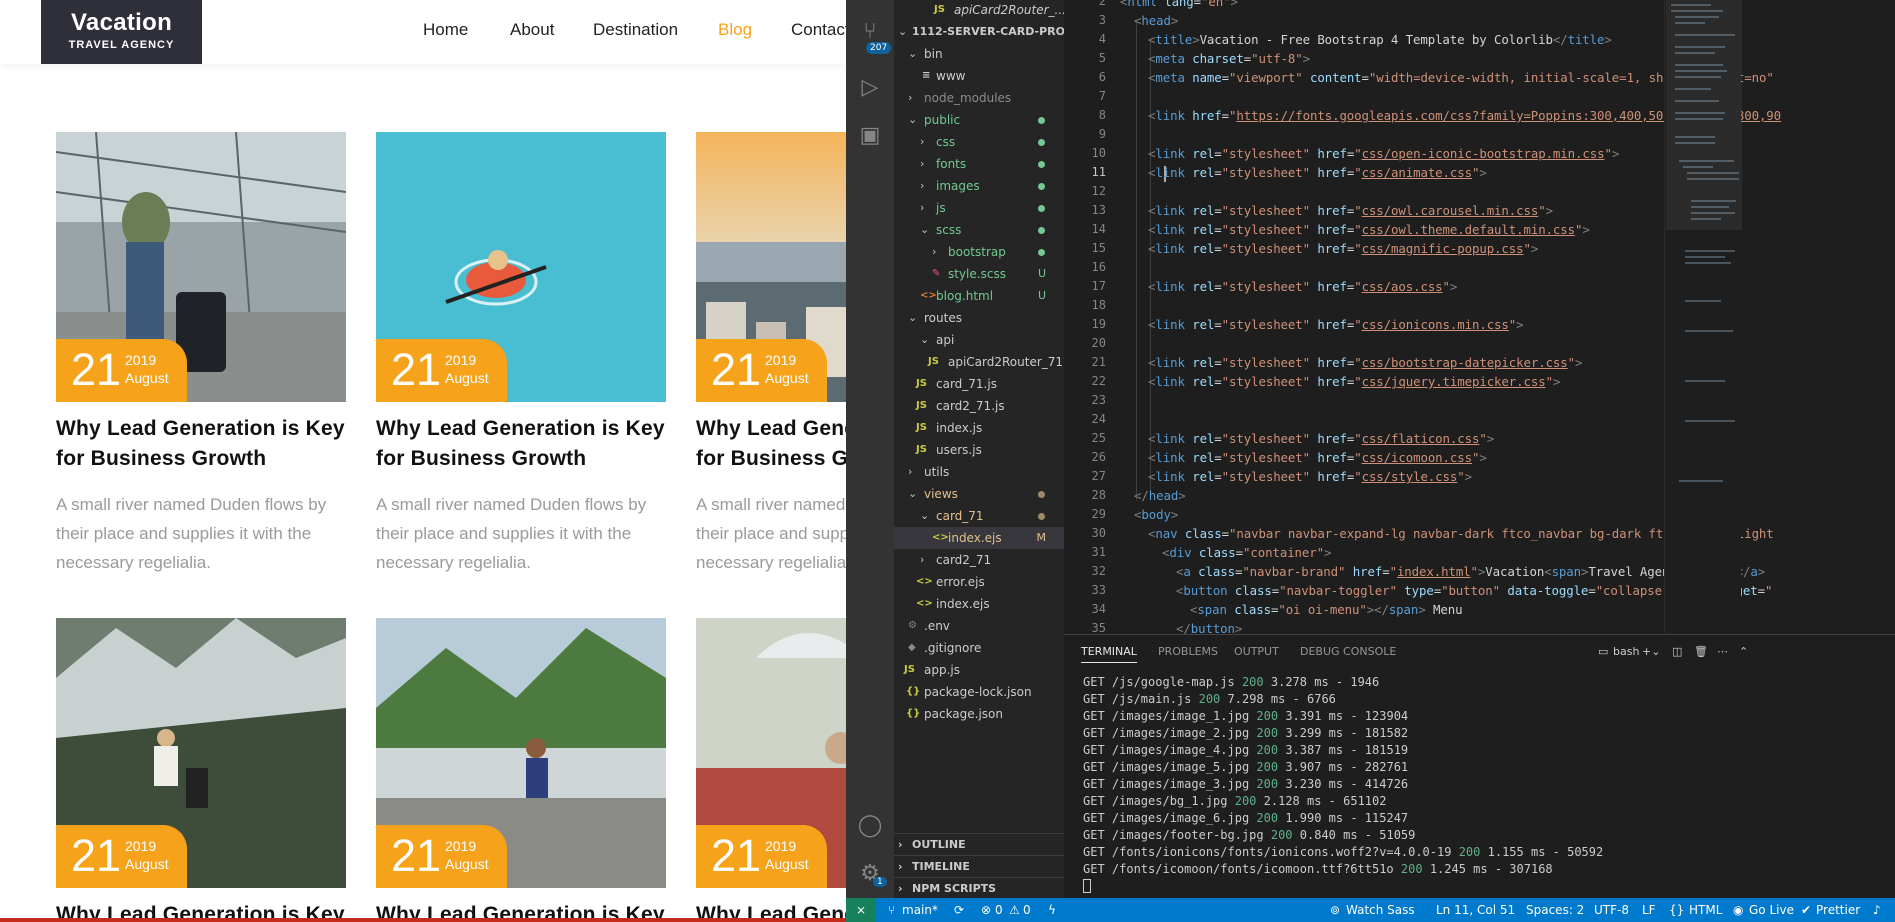 Image resolution: width=1895 pixels, height=922 pixels. I want to click on nav-contact: Contact, so click(818, 30).